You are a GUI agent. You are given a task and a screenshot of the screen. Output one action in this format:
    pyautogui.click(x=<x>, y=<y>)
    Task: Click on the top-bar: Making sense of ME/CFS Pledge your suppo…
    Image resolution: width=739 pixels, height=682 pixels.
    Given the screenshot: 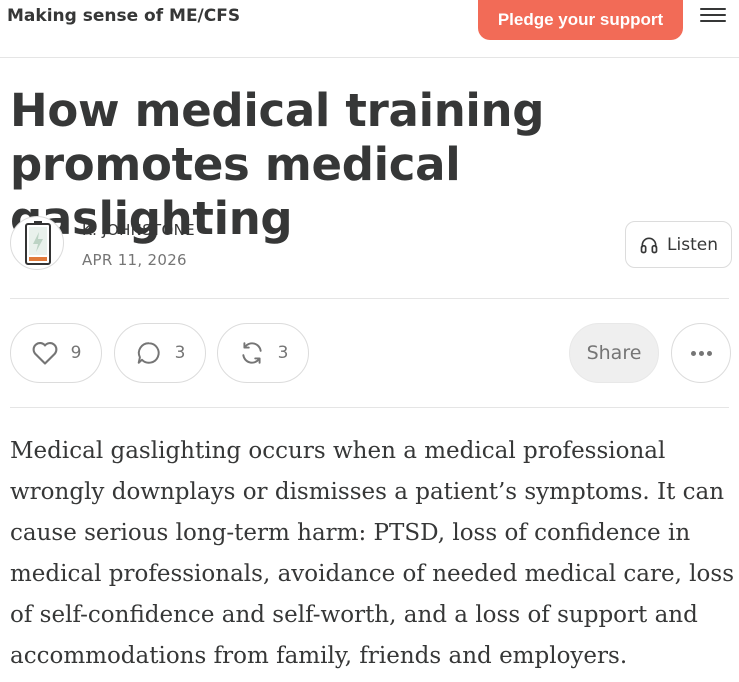 What is the action you would take?
    pyautogui.click(x=369, y=29)
    